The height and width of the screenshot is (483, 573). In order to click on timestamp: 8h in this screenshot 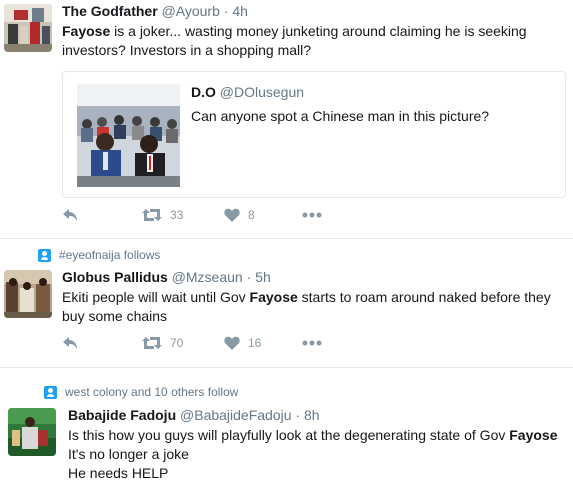, I will do `click(312, 415)`.